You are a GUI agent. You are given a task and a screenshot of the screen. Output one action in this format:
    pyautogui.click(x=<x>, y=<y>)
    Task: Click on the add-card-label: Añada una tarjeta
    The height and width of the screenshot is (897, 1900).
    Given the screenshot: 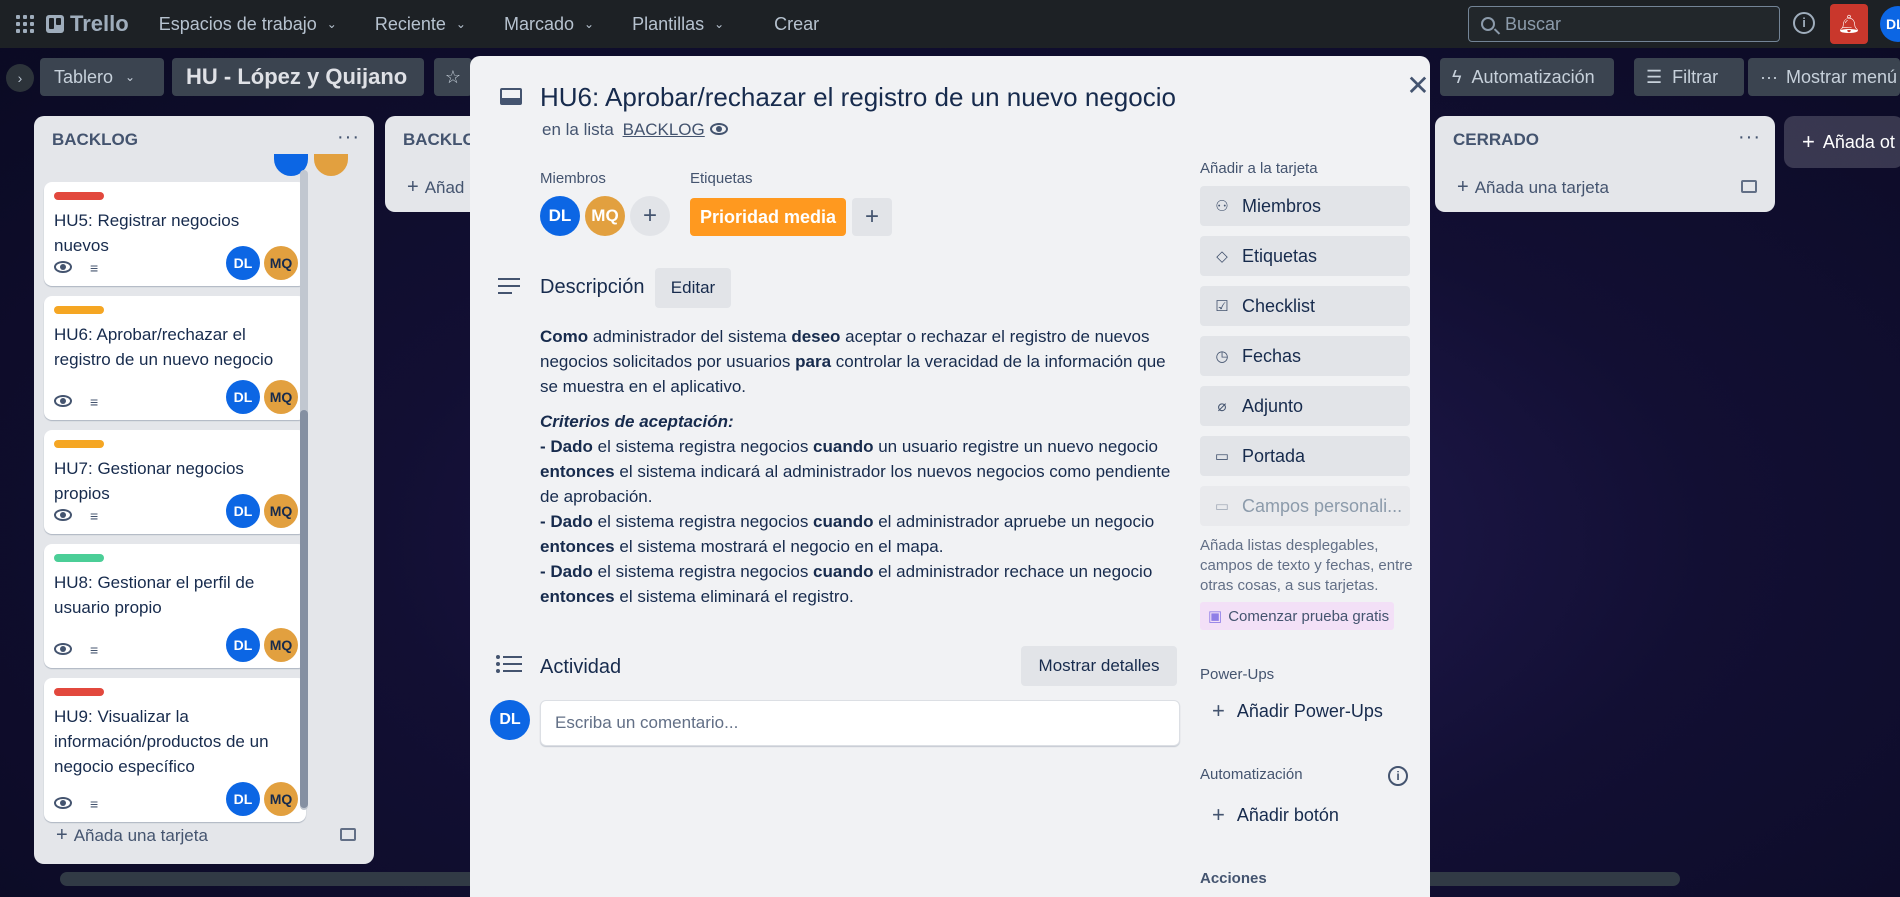 What is the action you would take?
    pyautogui.click(x=1541, y=187)
    